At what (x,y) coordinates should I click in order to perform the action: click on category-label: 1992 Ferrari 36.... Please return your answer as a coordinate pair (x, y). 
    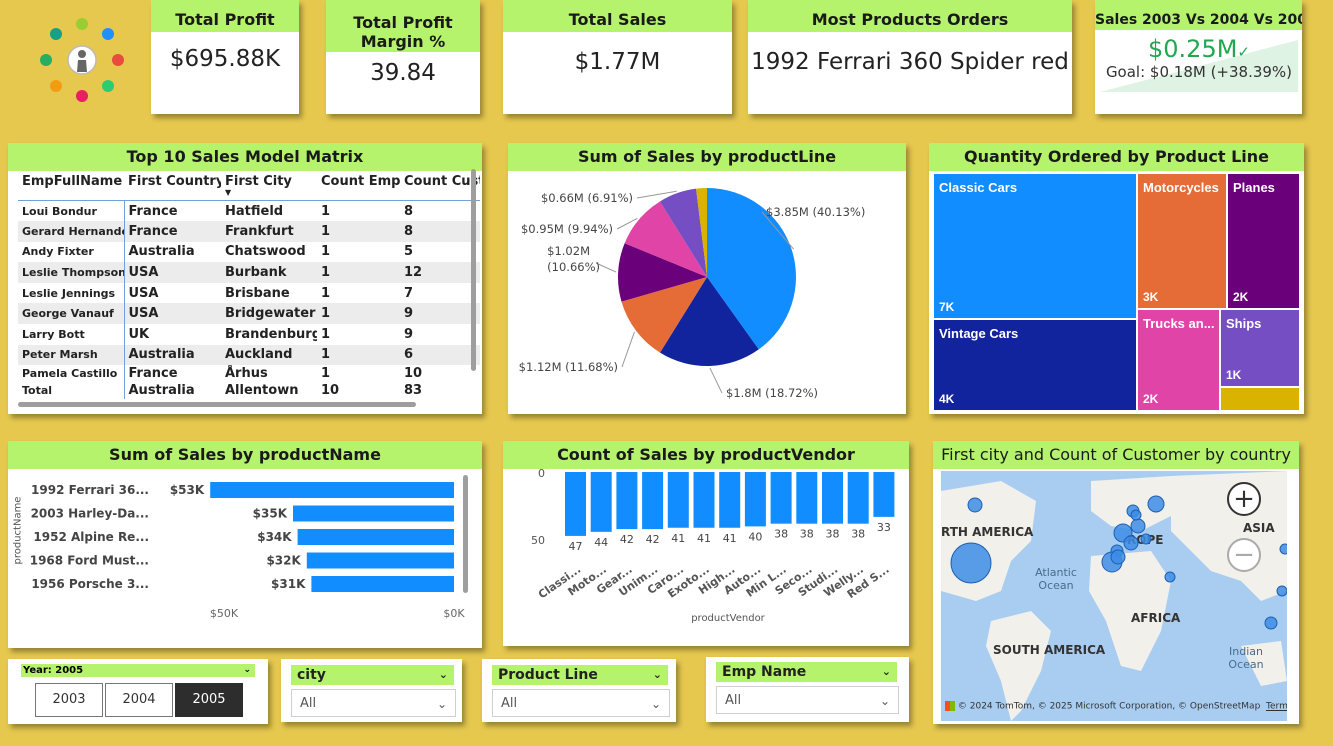
    Looking at the image, I should click on (90, 490).